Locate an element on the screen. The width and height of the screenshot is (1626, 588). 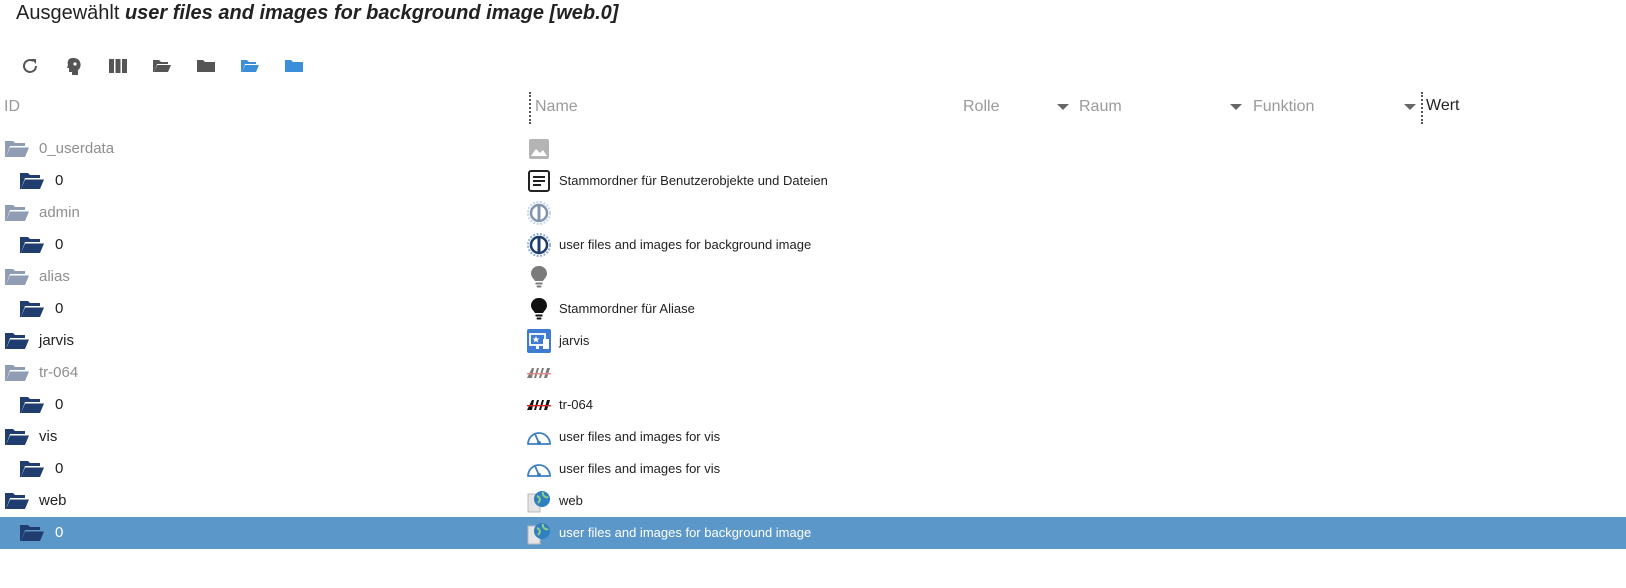
column-header-name: Name is located at coordinates (556, 107).